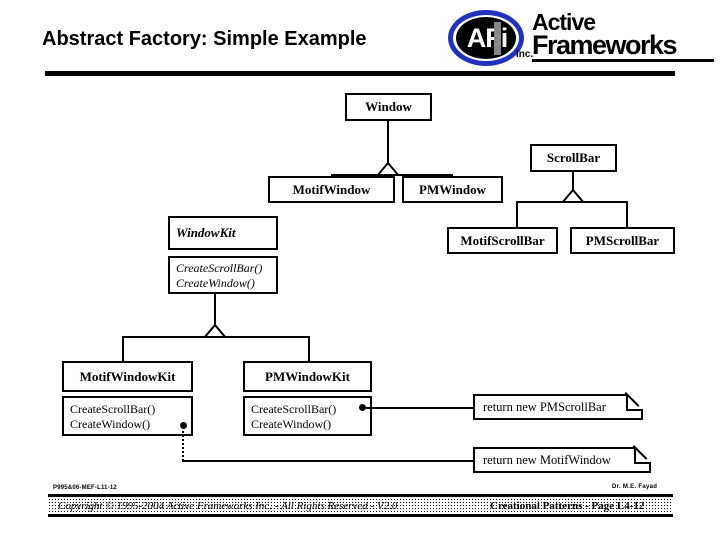 This screenshot has width=720, height=540. I want to click on operations-box-windowkit: CreateScrollBar() CreateWindow(), so click(223, 275).